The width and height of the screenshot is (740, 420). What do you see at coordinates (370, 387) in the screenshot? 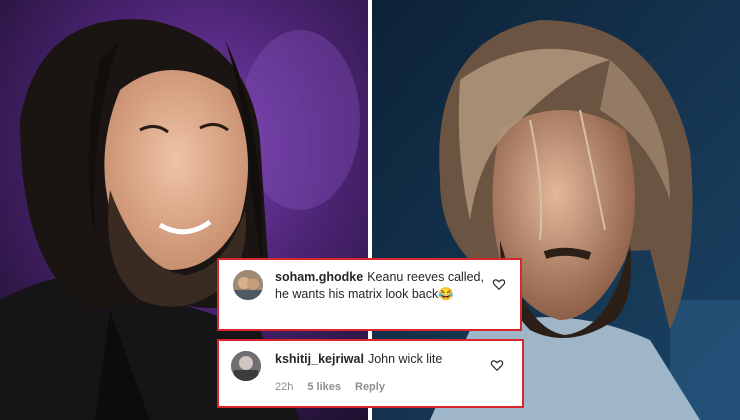
I see `reply-button: Reply` at bounding box center [370, 387].